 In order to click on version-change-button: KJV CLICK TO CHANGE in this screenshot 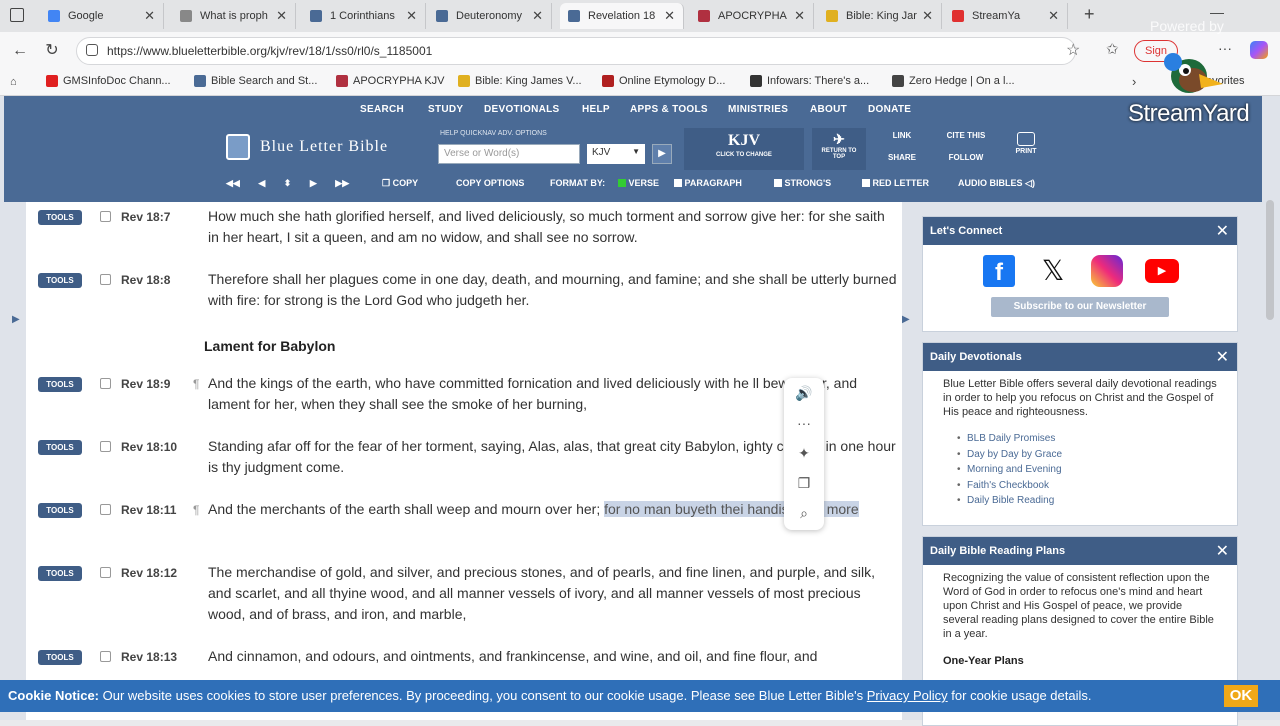, I will do `click(744, 149)`.